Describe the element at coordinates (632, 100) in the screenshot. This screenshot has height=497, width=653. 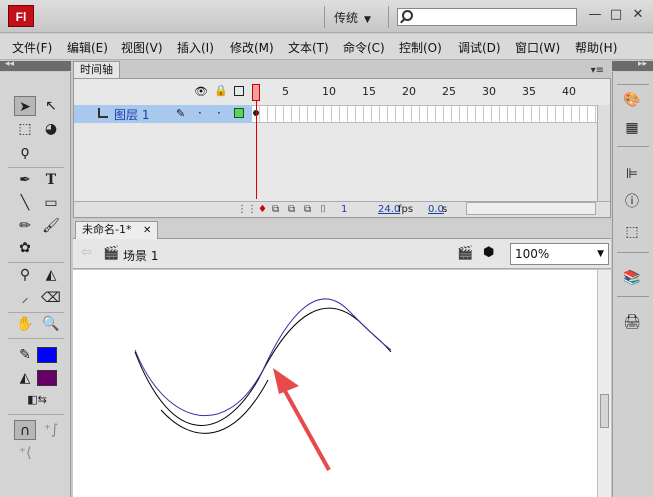
I see `color-panel-icon: 🎨` at that location.